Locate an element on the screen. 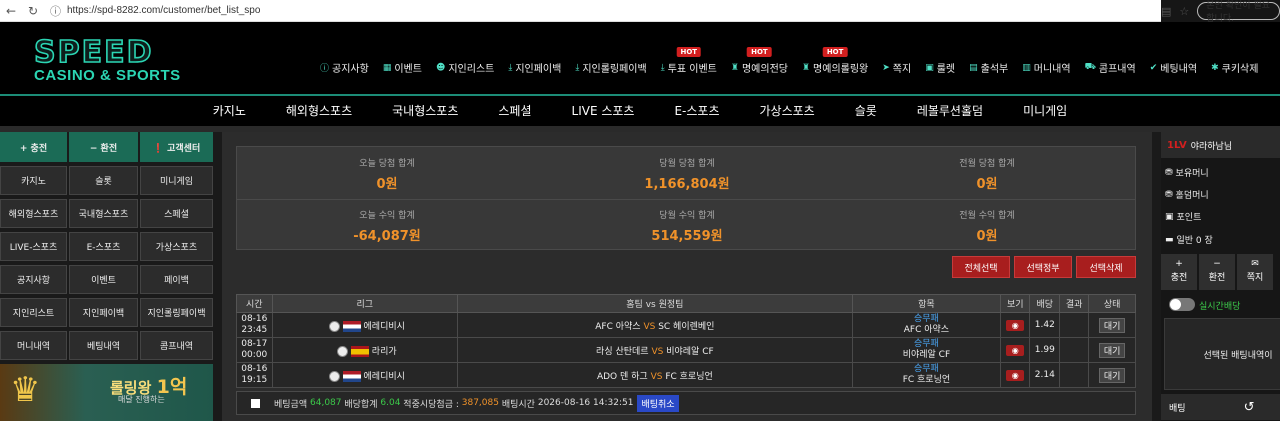  top-menu-label: 출석부 is located at coordinates (994, 69).